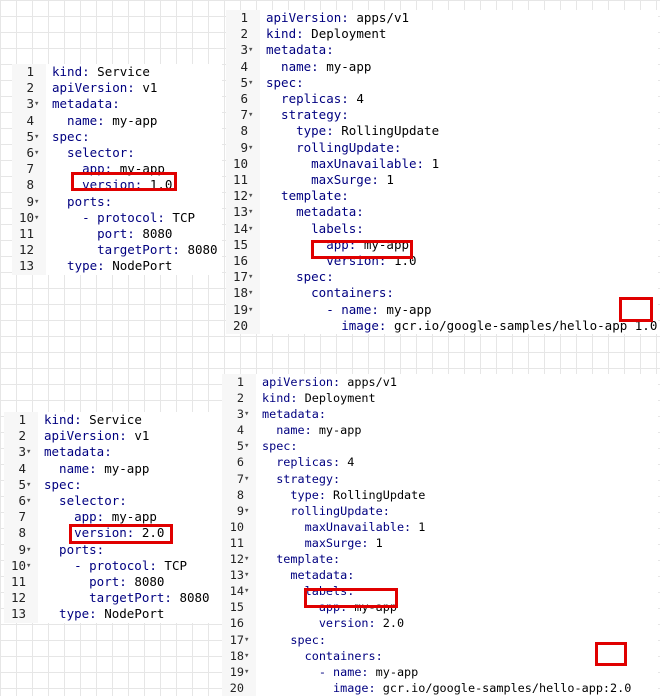 This screenshot has height=696, width=660. Describe the element at coordinates (442, 277) in the screenshot. I see `code-line: 17 ▾ spec:` at that location.